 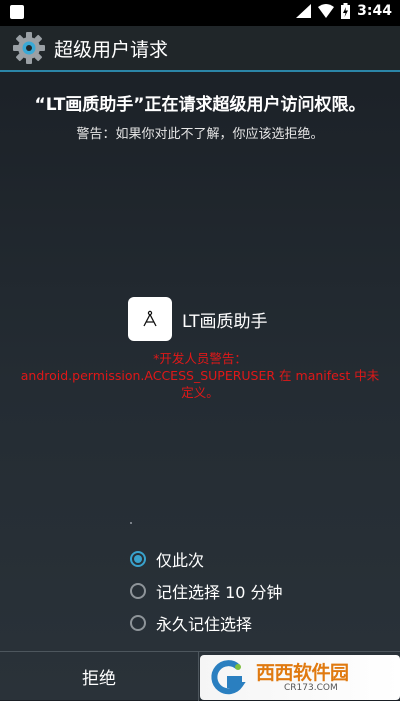 I want to click on watermark: 西西软件园 CR173.COM, so click(x=300, y=677).